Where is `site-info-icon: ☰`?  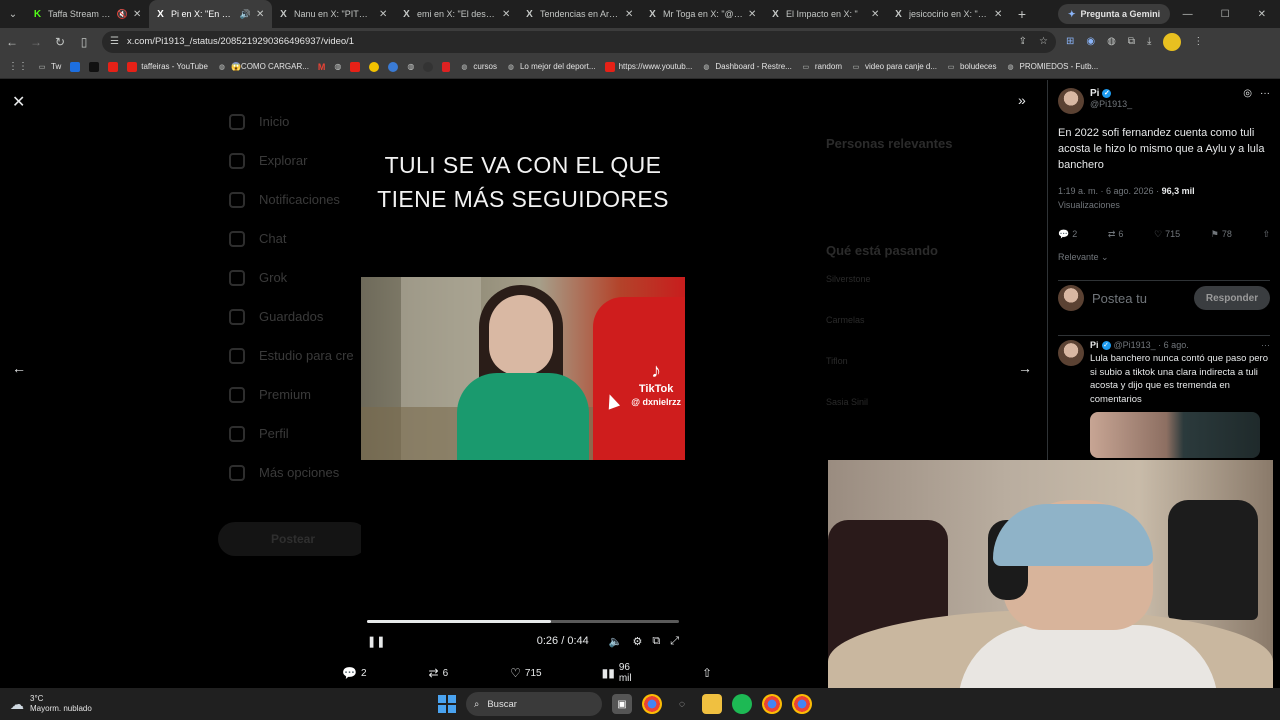
site-info-icon: ☰ is located at coordinates (114, 41).